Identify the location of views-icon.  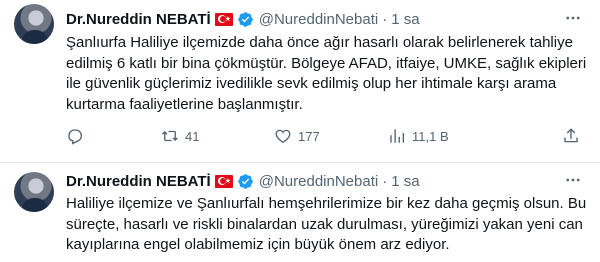
(397, 136).